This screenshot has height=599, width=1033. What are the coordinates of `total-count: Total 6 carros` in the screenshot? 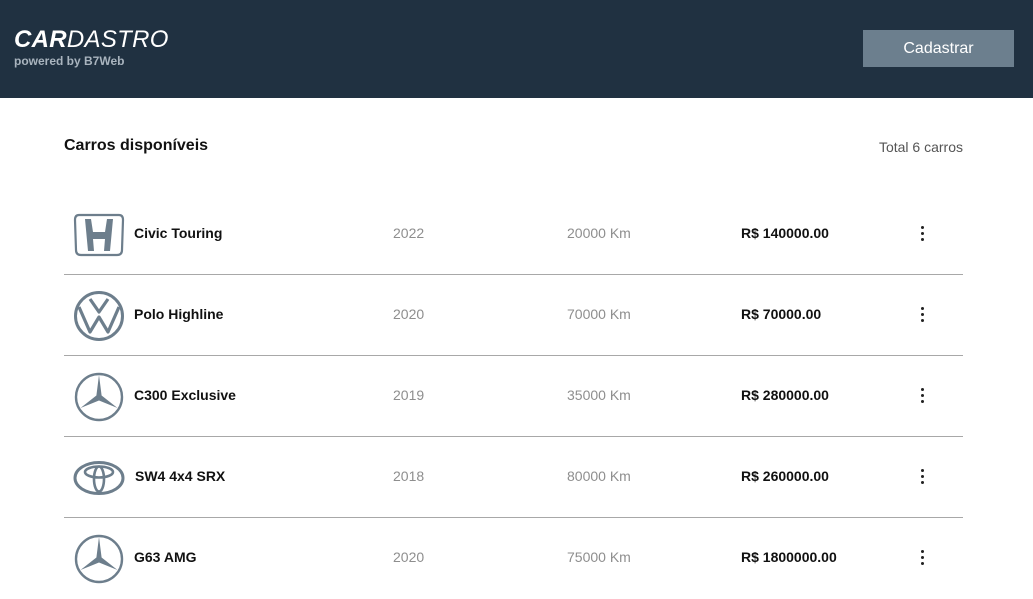 It's located at (920, 147).